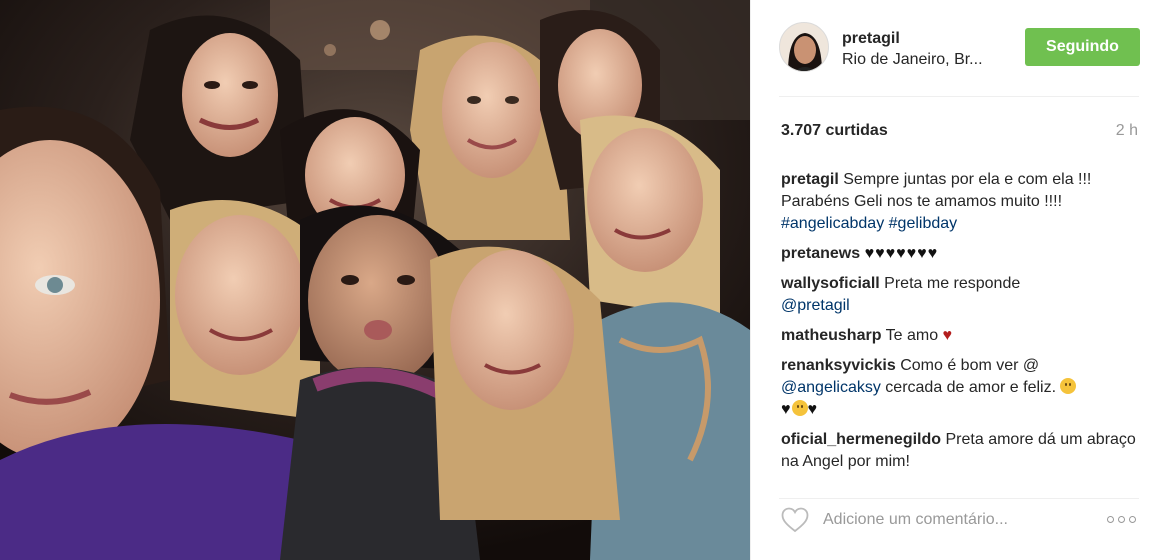 This screenshot has height=560, width=1154. Describe the element at coordinates (947, 335) in the screenshot. I see `red-heart-emoji: ♥` at that location.